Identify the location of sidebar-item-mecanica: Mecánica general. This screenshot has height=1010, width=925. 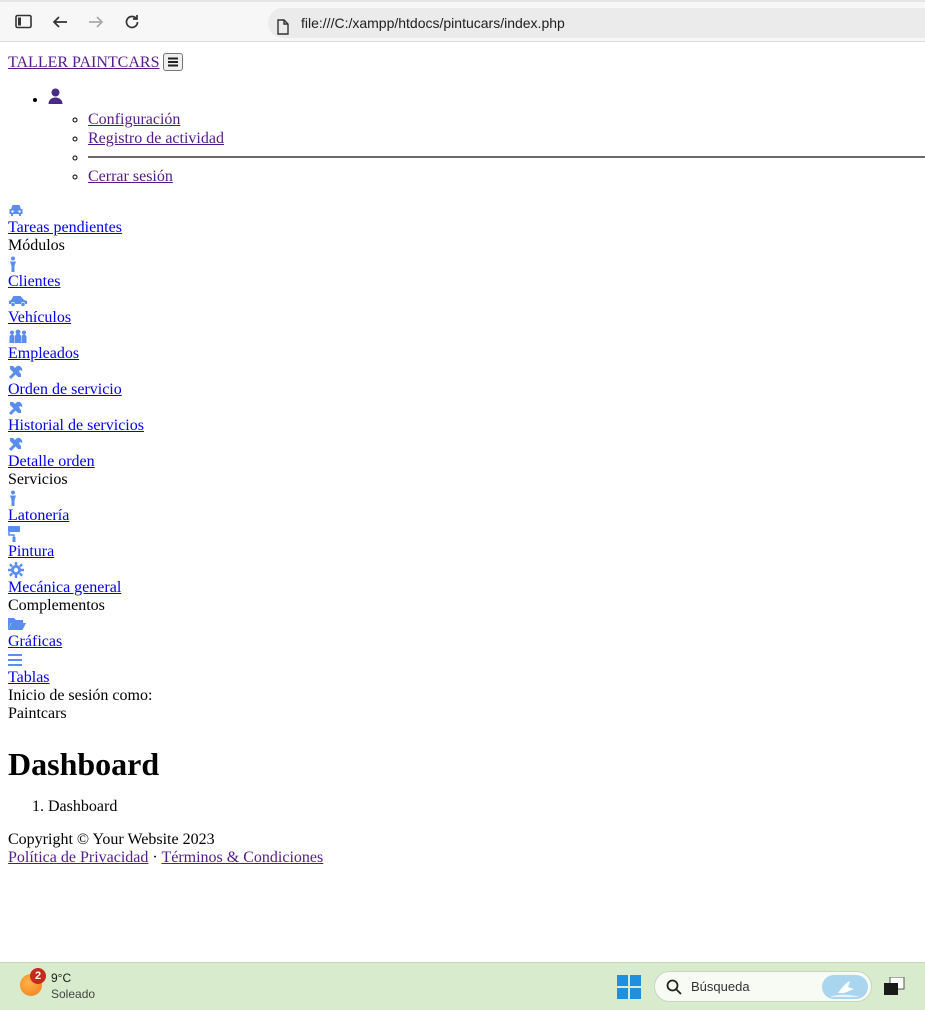
(64, 587).